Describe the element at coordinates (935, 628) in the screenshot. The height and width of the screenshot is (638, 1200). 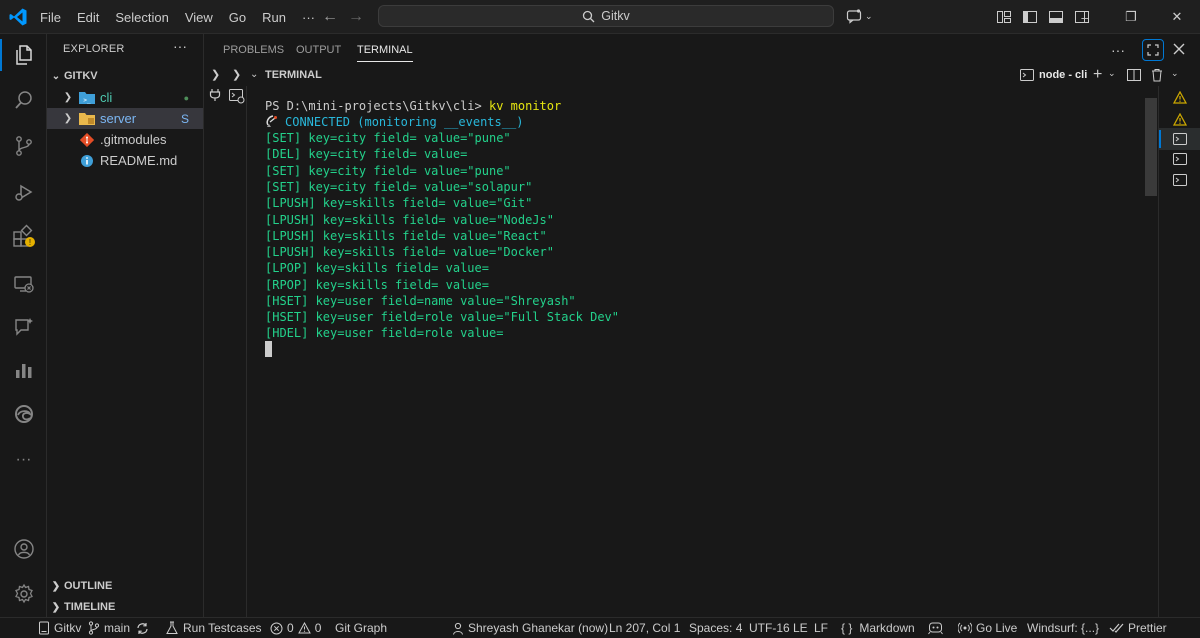
I see `copilot-status-icon` at that location.